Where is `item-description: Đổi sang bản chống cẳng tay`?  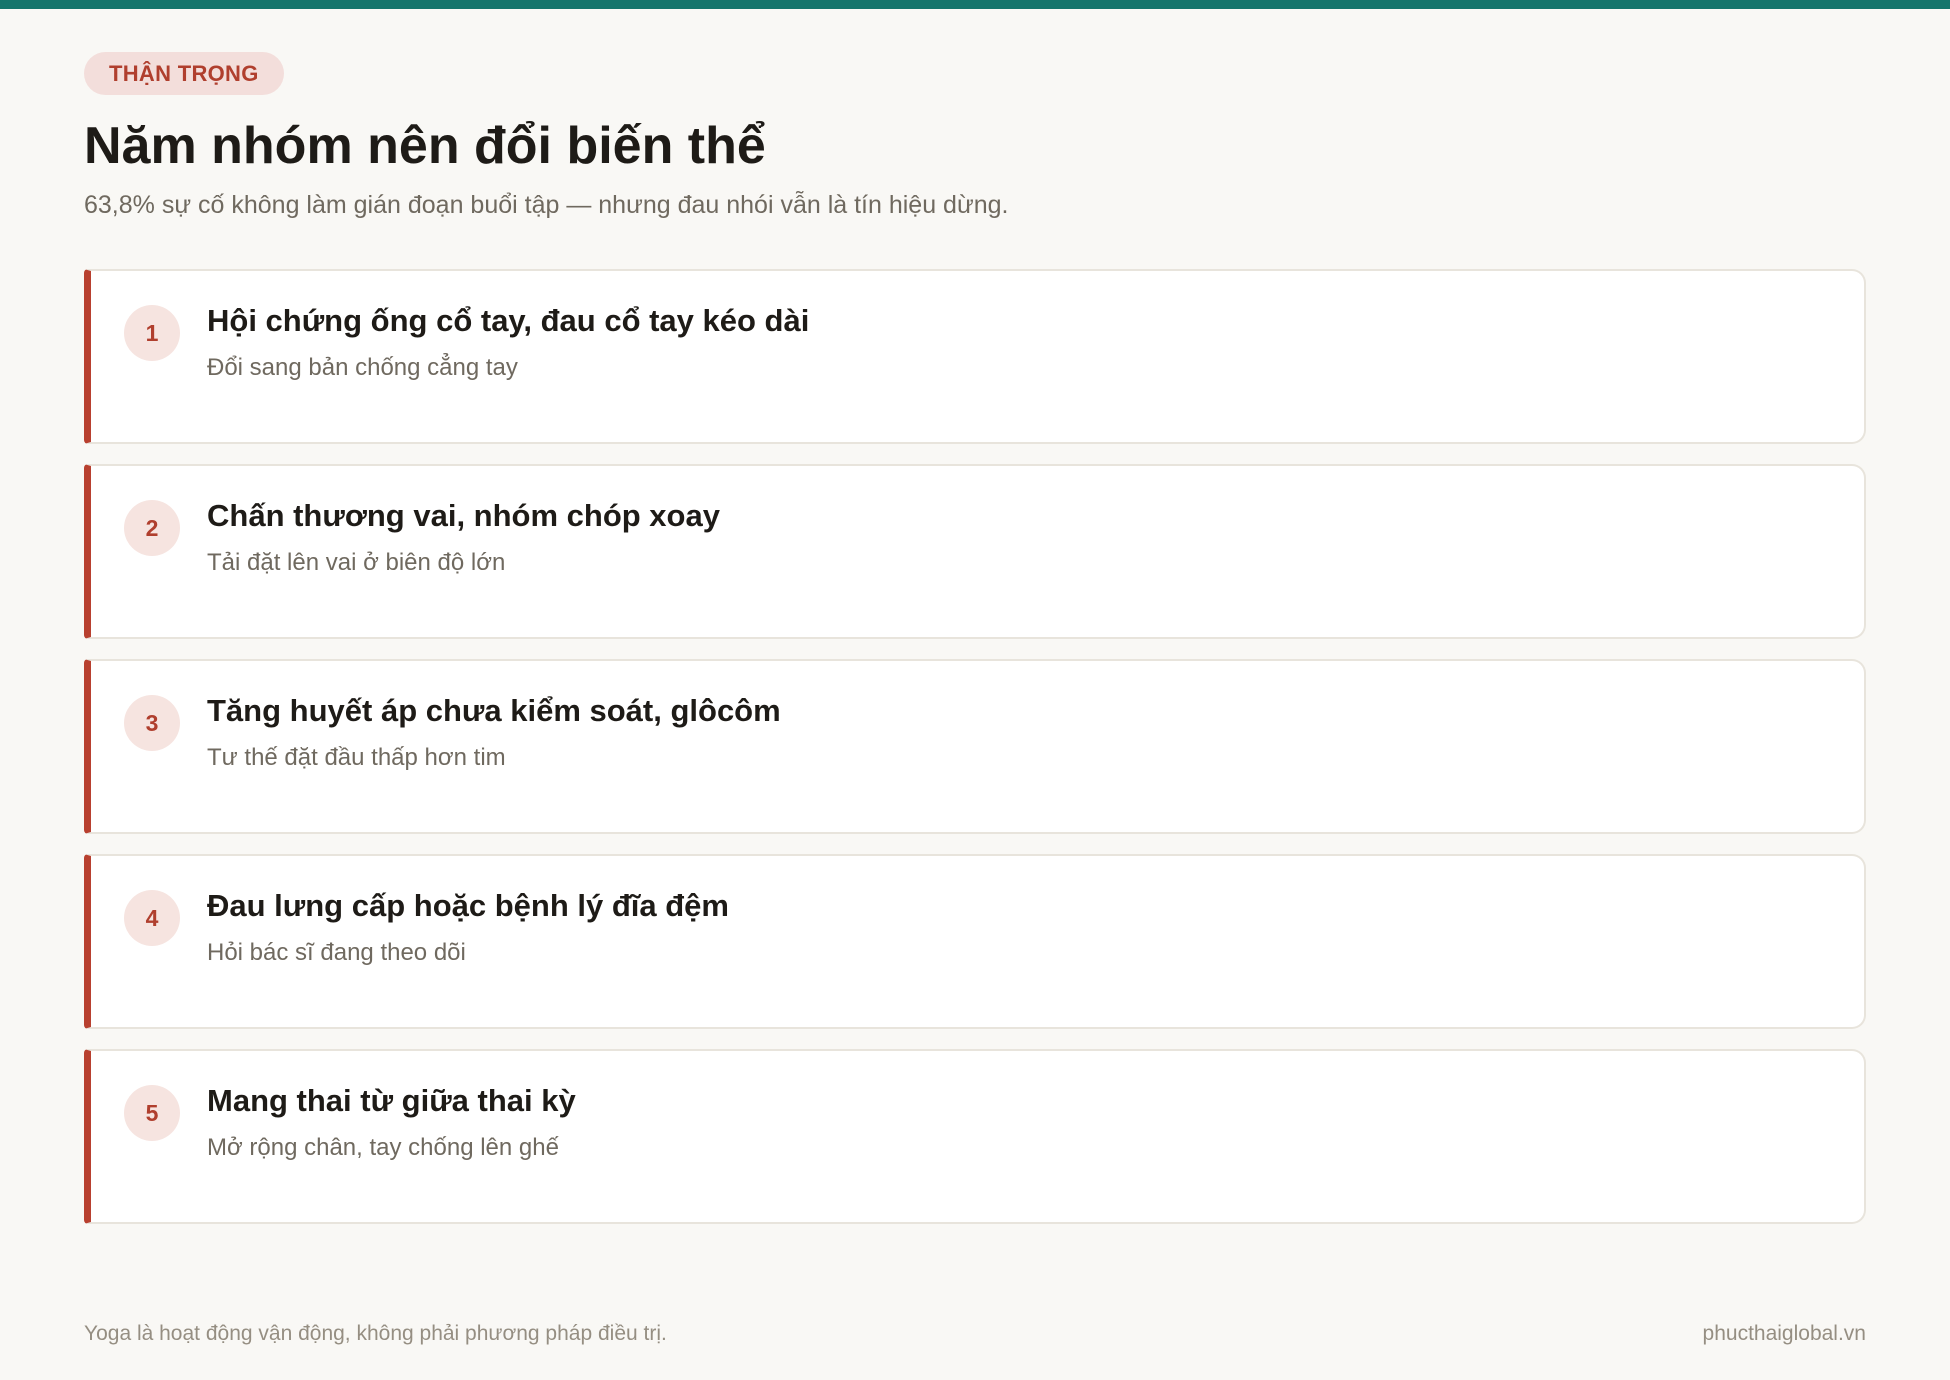
item-description: Đổi sang bản chống cẳng tay is located at coordinates (362, 367).